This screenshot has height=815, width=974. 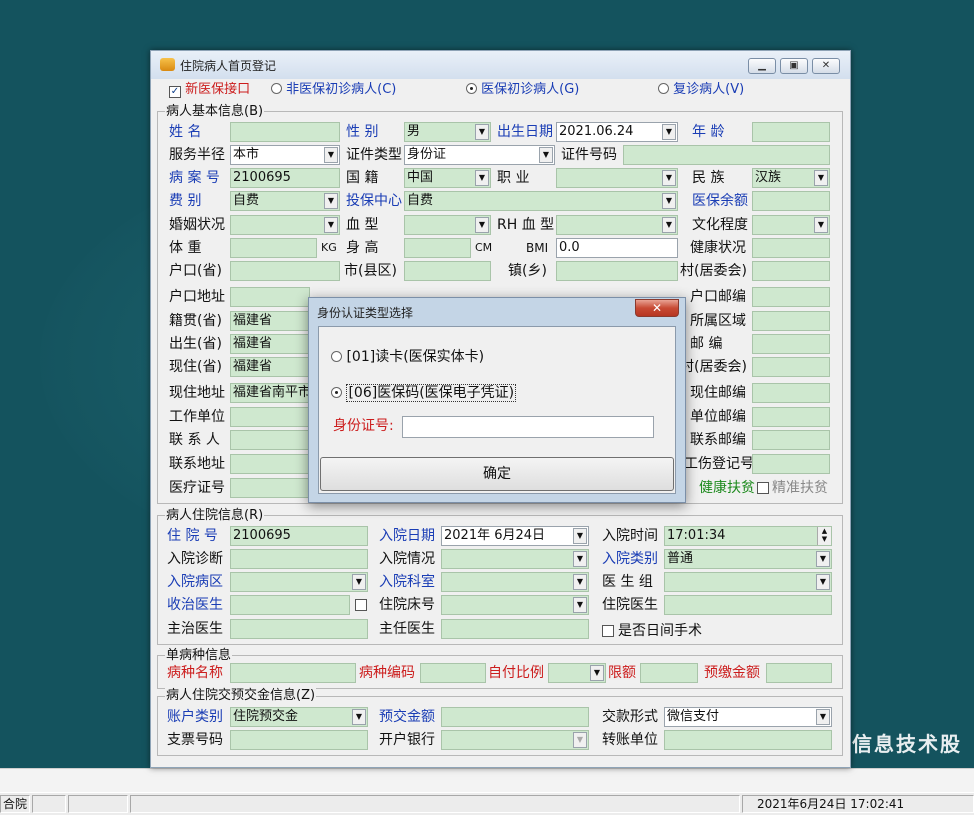 What do you see at coordinates (748, 559) in the screenshot?
I see `category-select: 普通 ▼` at bounding box center [748, 559].